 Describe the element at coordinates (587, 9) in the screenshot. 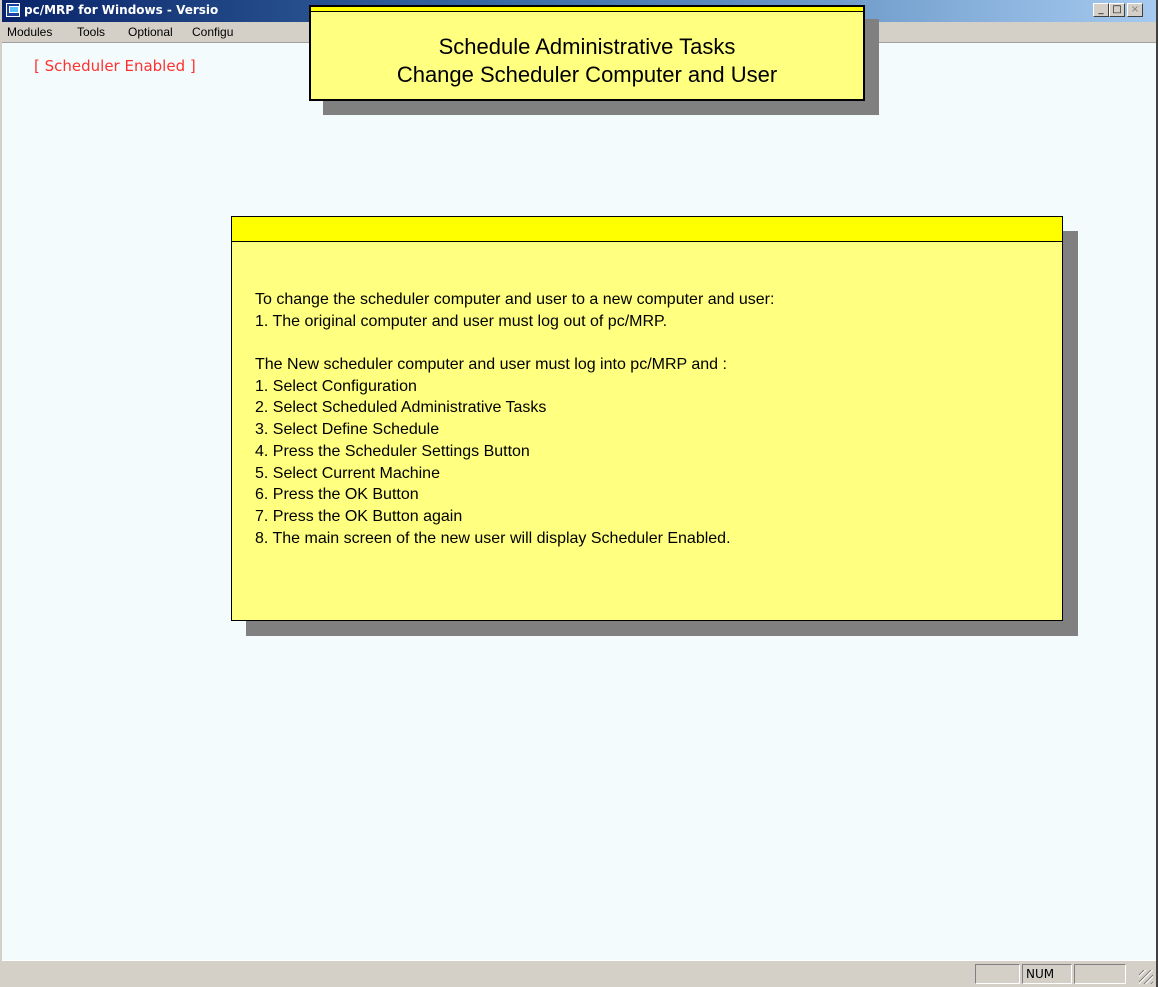

I see `callout-title-topbar` at that location.